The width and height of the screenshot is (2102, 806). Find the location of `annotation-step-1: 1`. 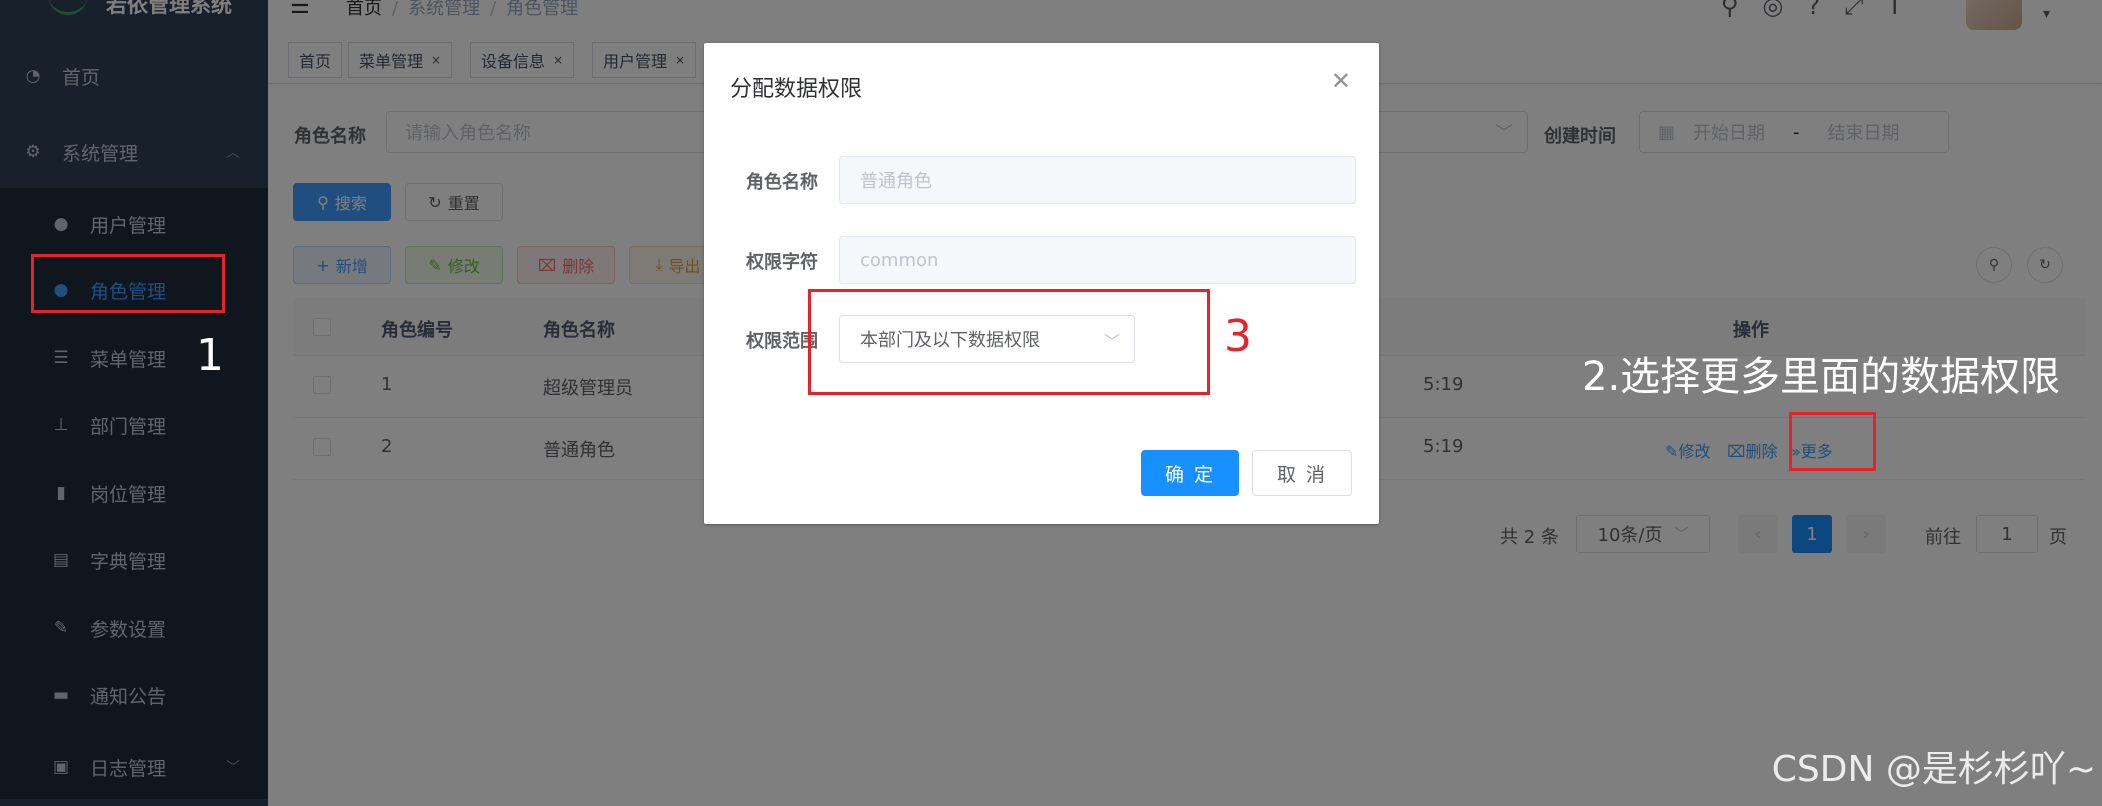

annotation-step-1: 1 is located at coordinates (210, 355).